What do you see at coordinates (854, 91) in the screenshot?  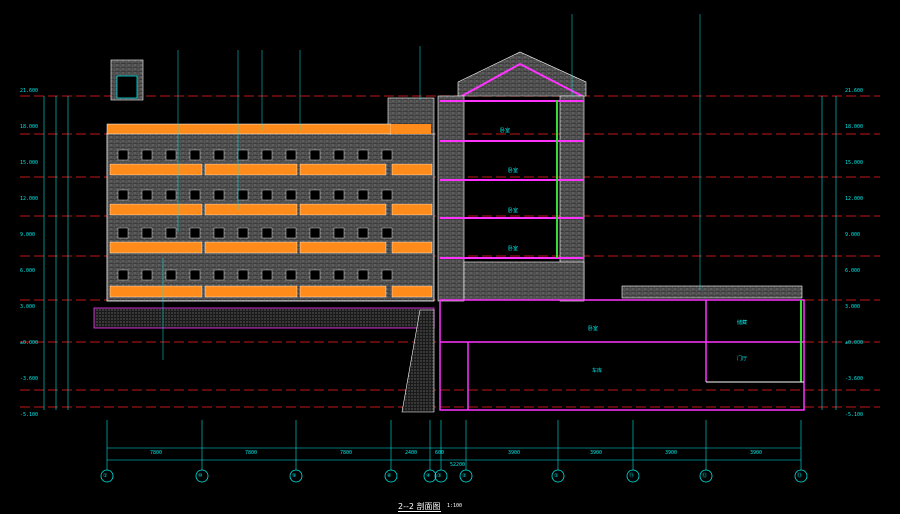 I see `level-mark-right: 21.600` at bounding box center [854, 91].